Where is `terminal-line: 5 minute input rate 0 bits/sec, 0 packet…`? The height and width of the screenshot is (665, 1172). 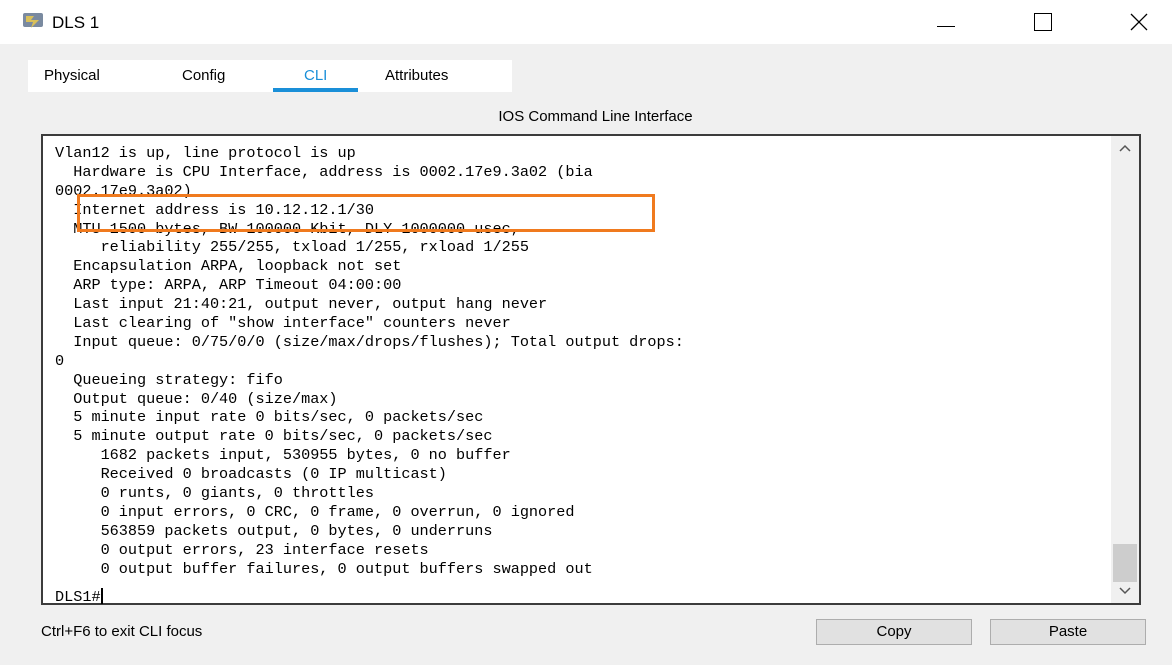 terminal-line: 5 minute input rate 0 bits/sec, 0 packet… is located at coordinates (269, 417).